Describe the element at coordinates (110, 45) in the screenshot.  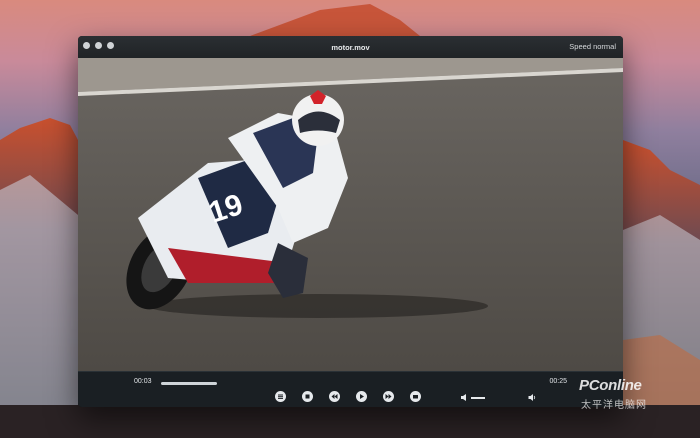
I see `zoom-window-button` at that location.